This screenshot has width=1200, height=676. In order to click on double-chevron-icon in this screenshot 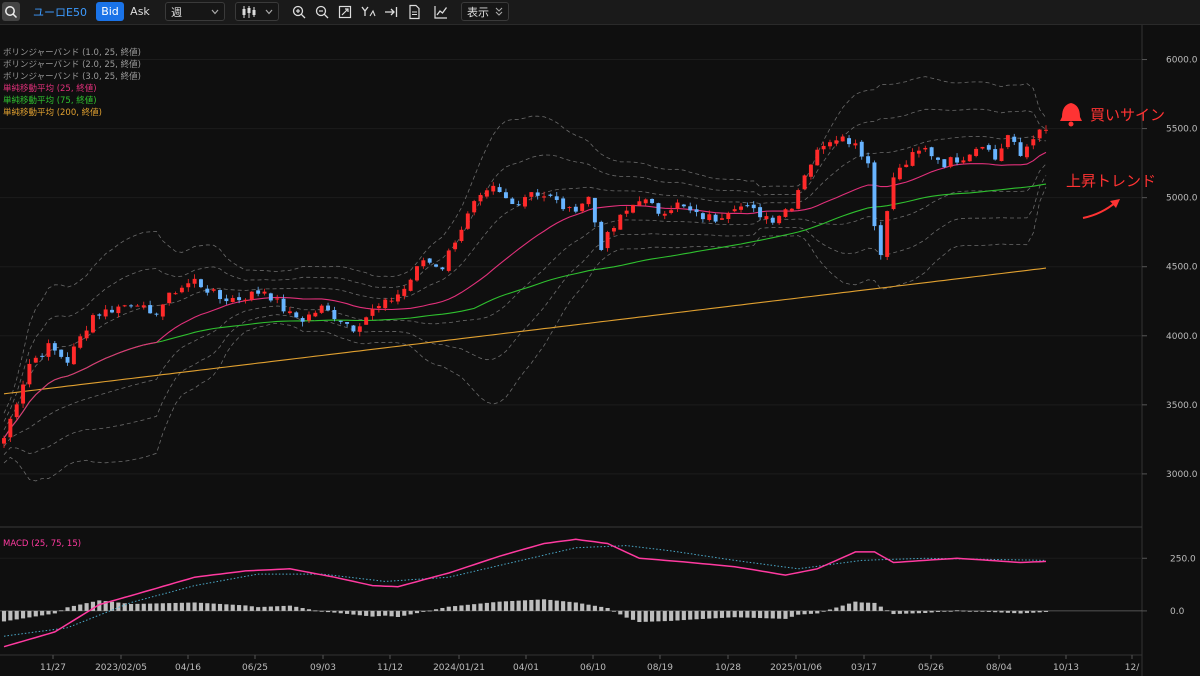, I will do `click(499, 11)`.